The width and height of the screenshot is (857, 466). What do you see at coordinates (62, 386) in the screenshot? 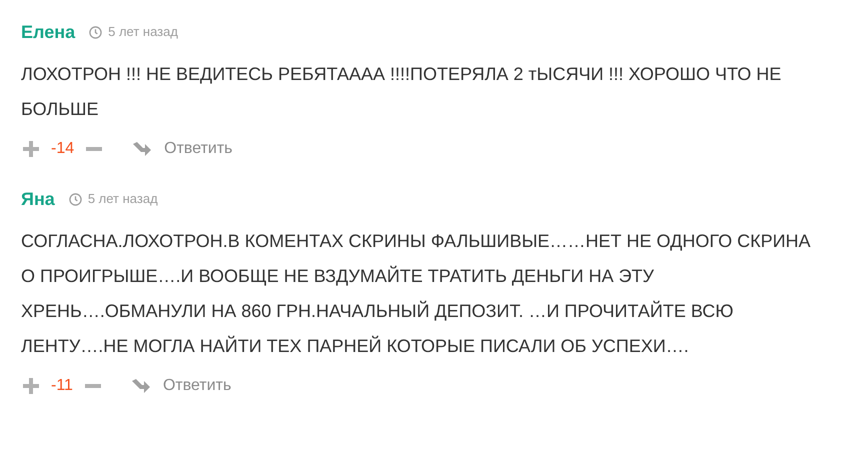
I see `rating-score: -11` at bounding box center [62, 386].